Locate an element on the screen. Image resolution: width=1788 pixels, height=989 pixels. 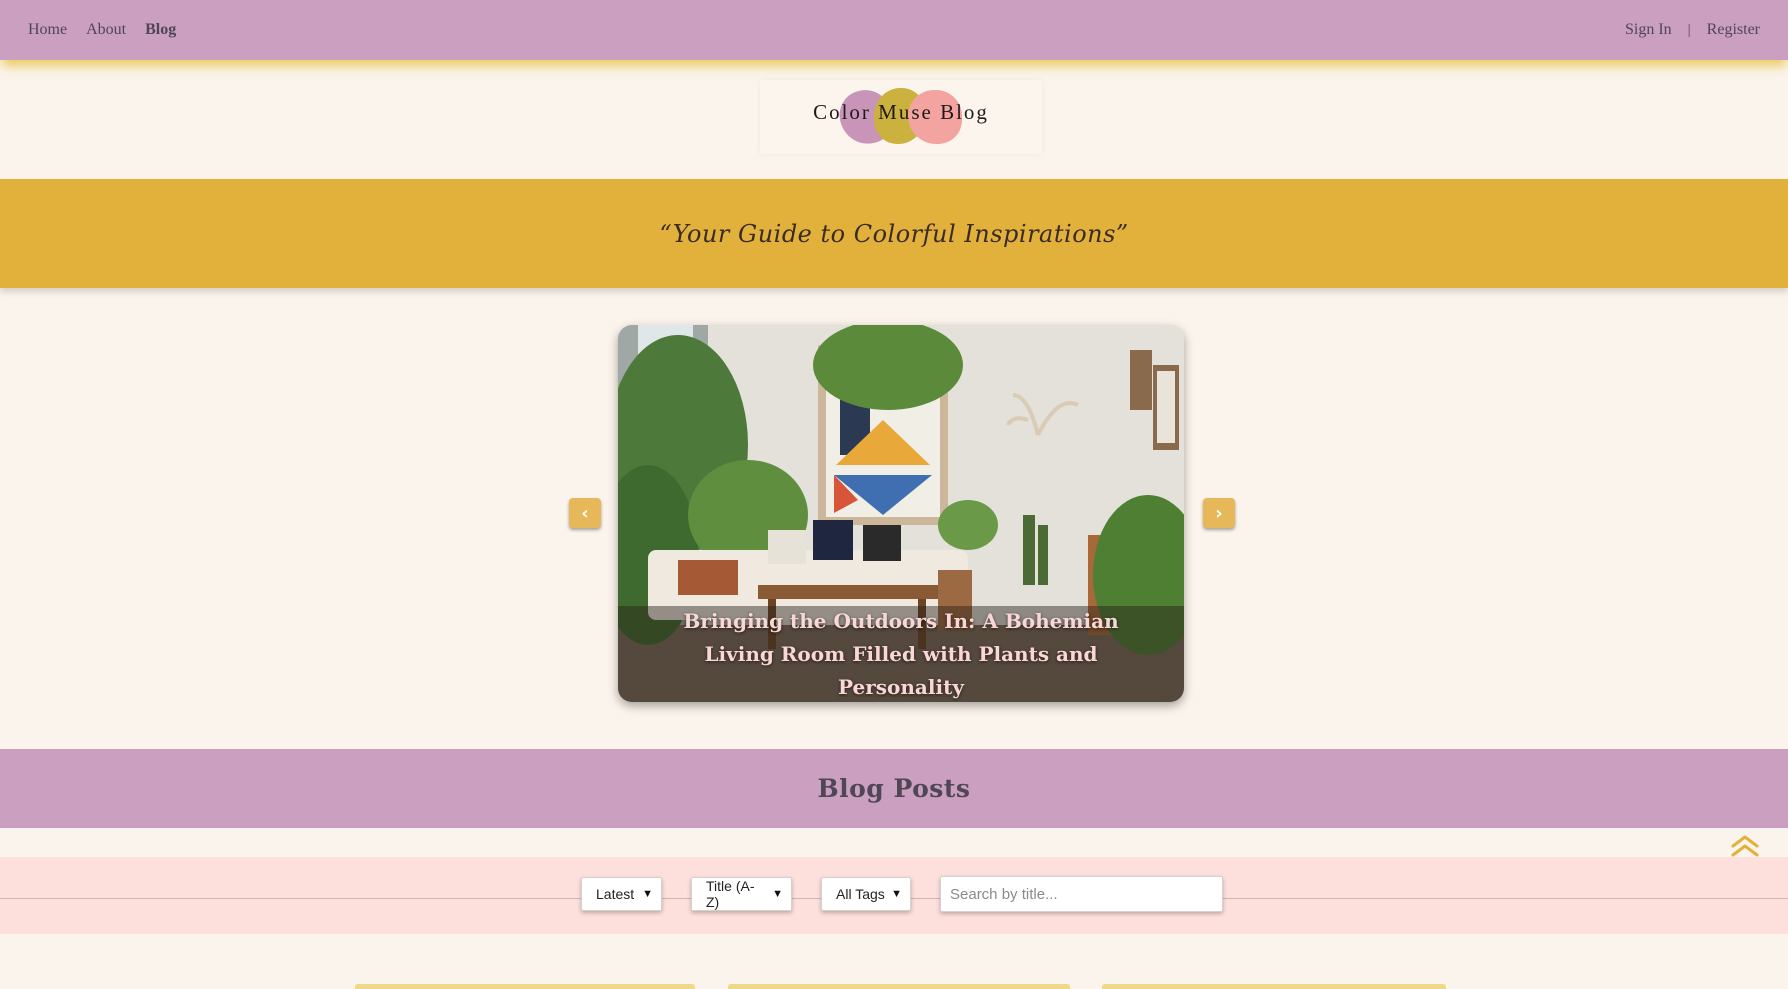
nav-link-about: About is located at coordinates (106, 30).